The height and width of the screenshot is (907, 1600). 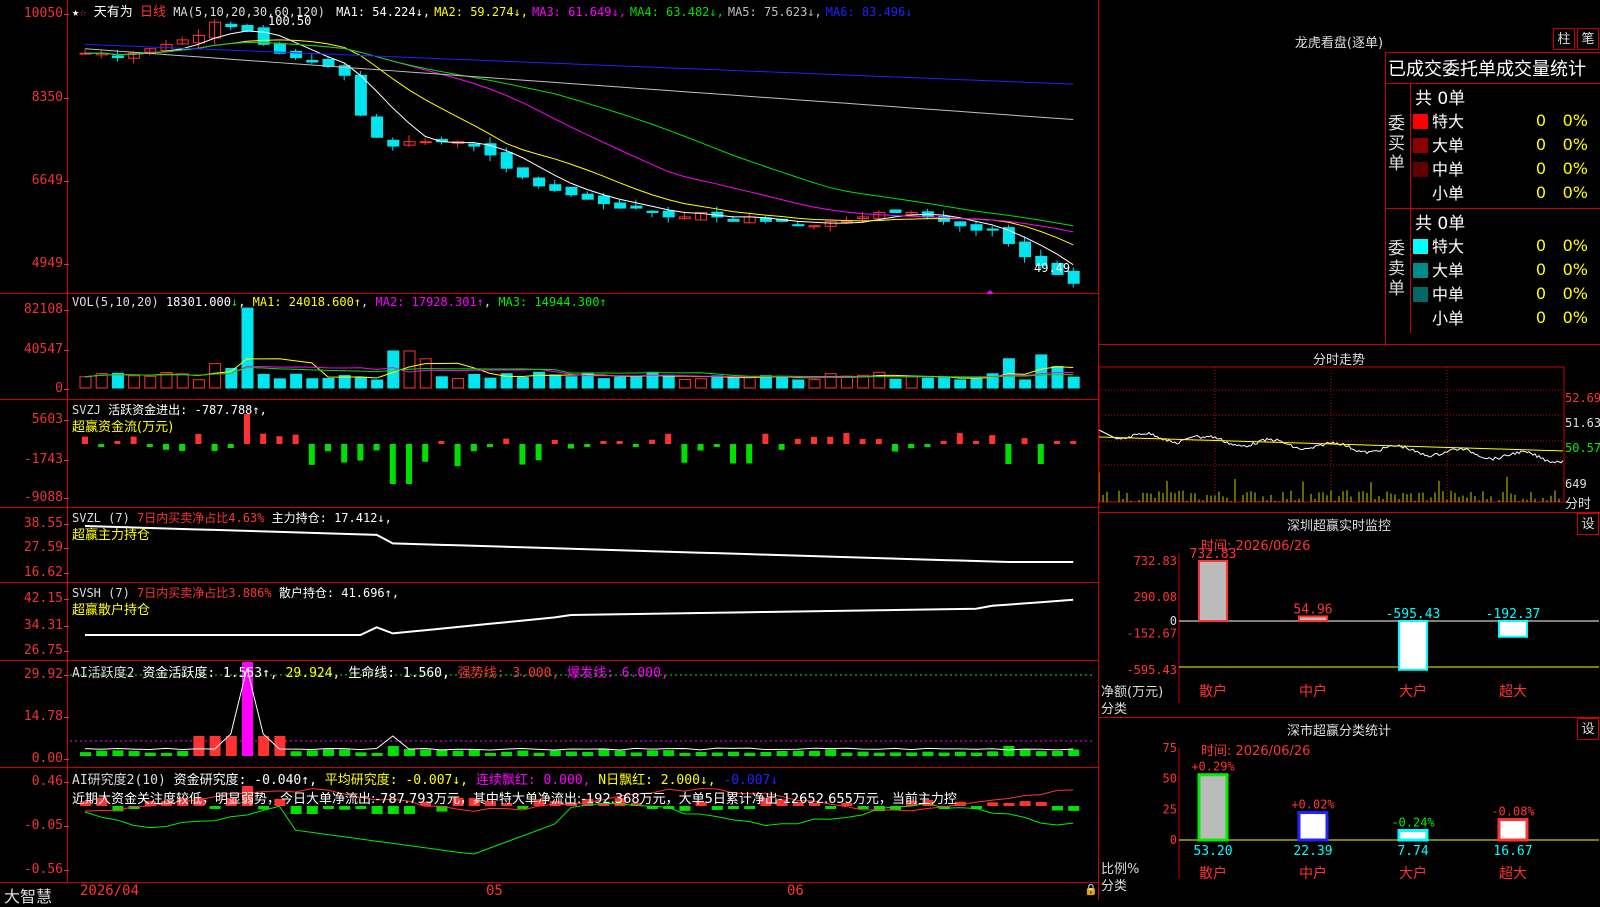 I want to click on fenshi-chart, so click(x=1349, y=429).